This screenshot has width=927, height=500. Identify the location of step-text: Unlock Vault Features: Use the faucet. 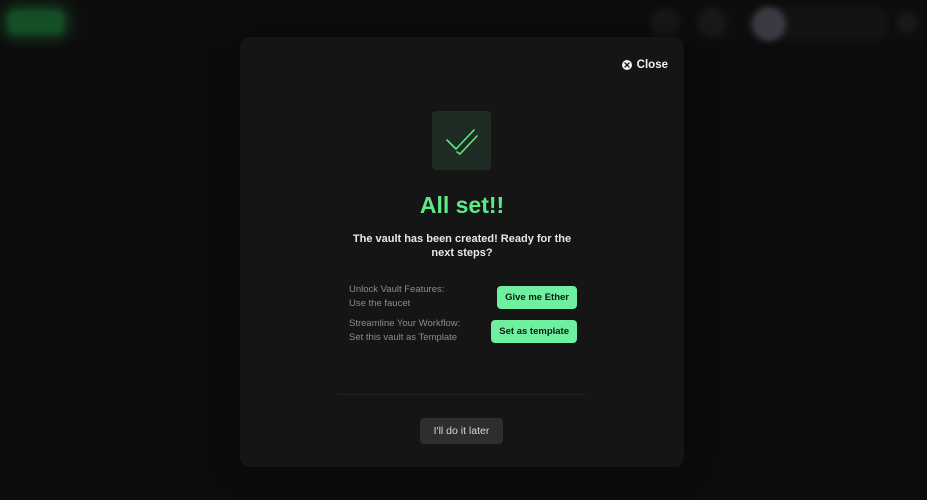
(397, 296).